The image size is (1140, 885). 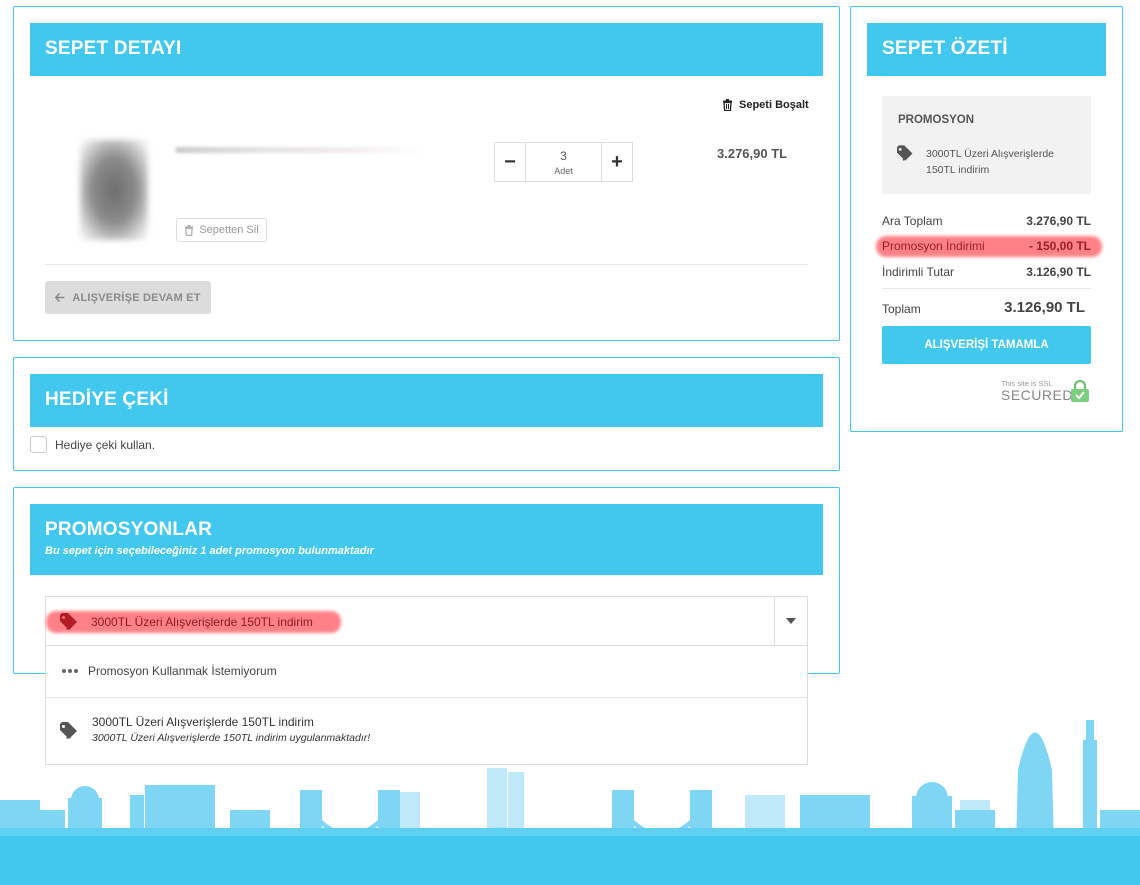 I want to click on continue-shopping-button: ALIŞVERİŞE DEVAM ET, so click(x=128, y=297).